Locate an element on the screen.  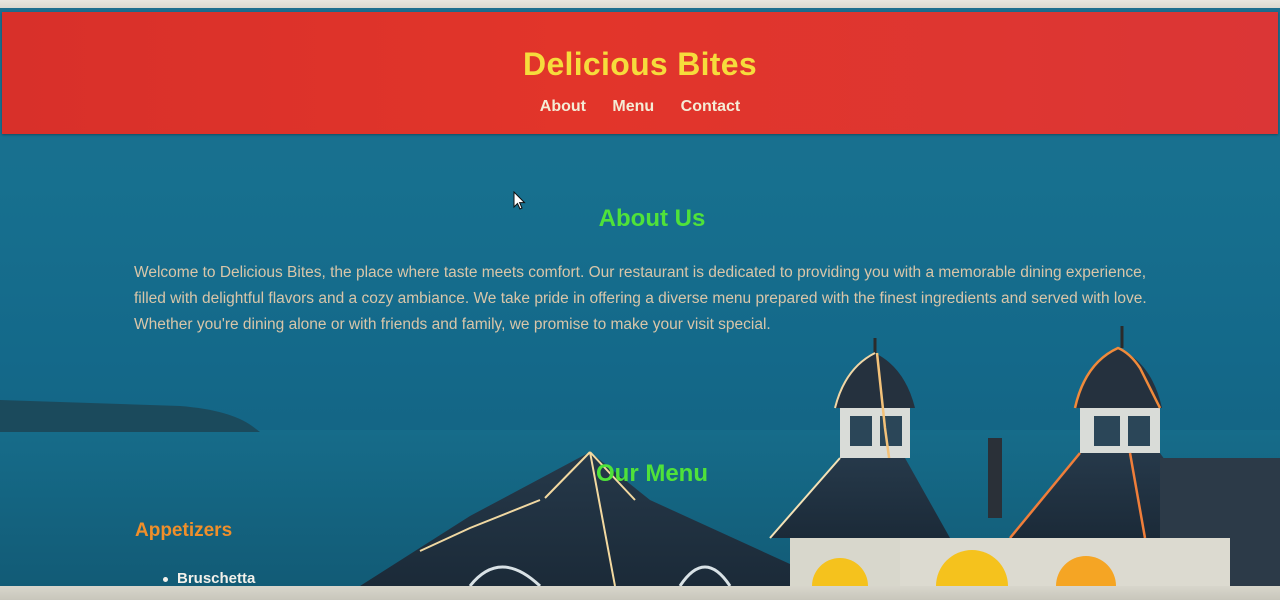
menu-heading: Our Menu is located at coordinates (652, 473).